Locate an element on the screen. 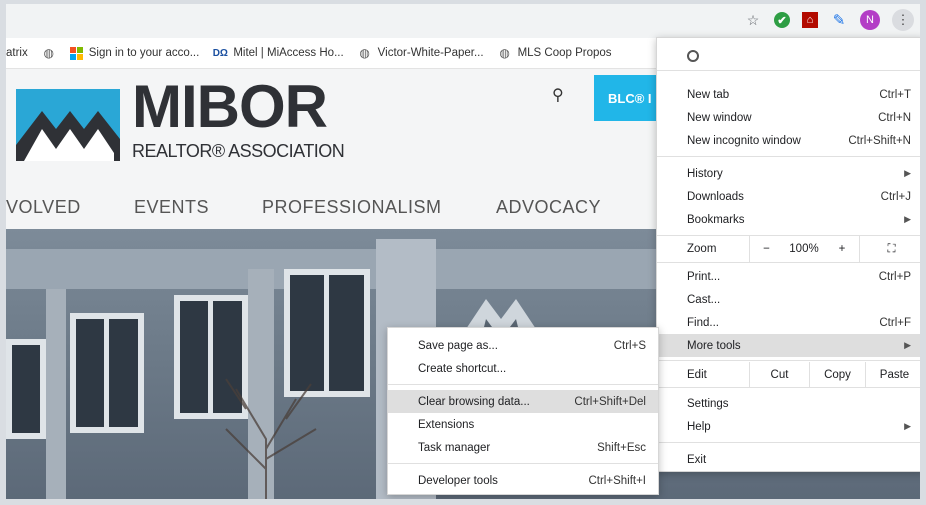 The image size is (926, 505). menu-item-help: Help ▶ is located at coordinates (788, 426).